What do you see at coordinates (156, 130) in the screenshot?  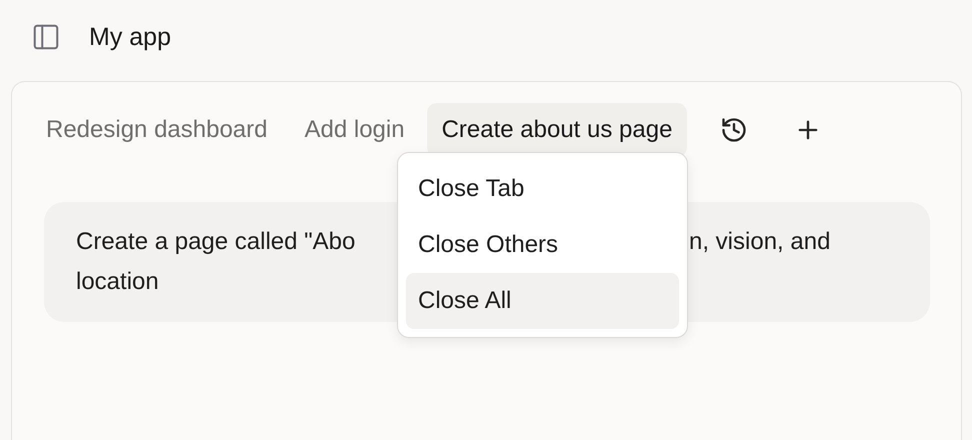 I see `tab: Redesign dashboard` at bounding box center [156, 130].